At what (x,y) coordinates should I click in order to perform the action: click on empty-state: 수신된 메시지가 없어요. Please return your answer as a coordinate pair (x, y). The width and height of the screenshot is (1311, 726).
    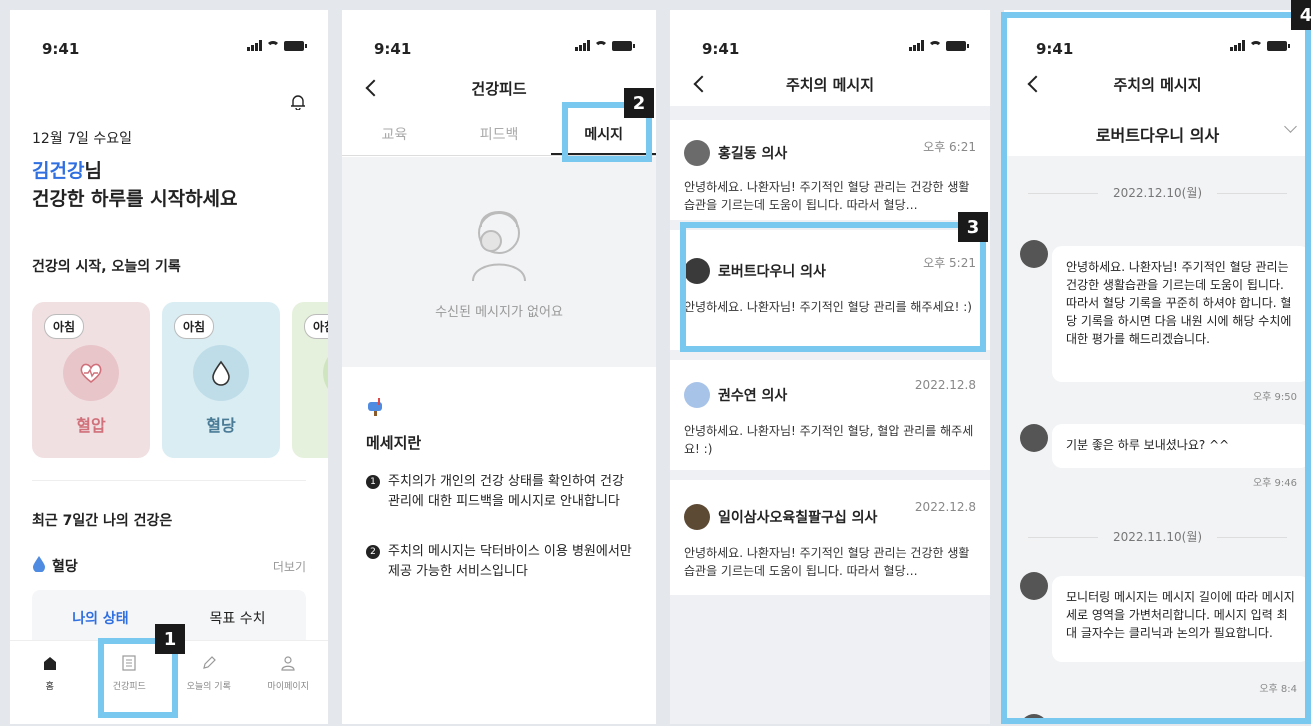
    Looking at the image, I should click on (499, 262).